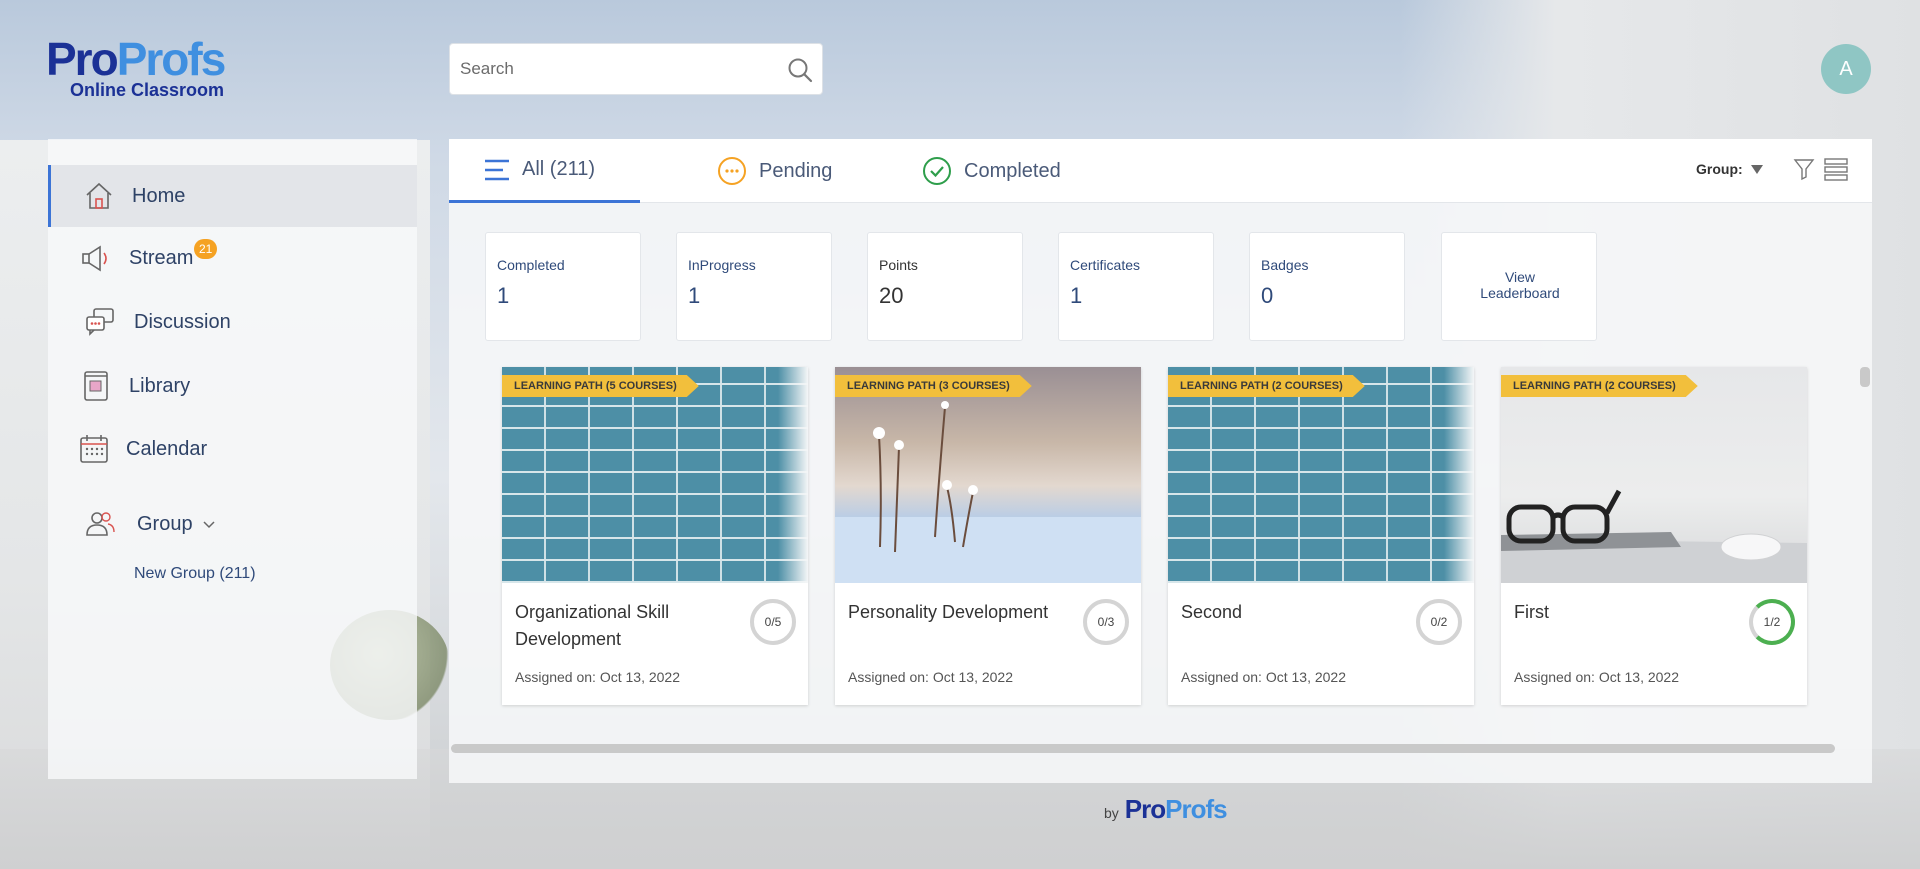 Image resolution: width=1920 pixels, height=869 pixels. I want to click on stat-inprogress: InProgress 1, so click(754, 286).